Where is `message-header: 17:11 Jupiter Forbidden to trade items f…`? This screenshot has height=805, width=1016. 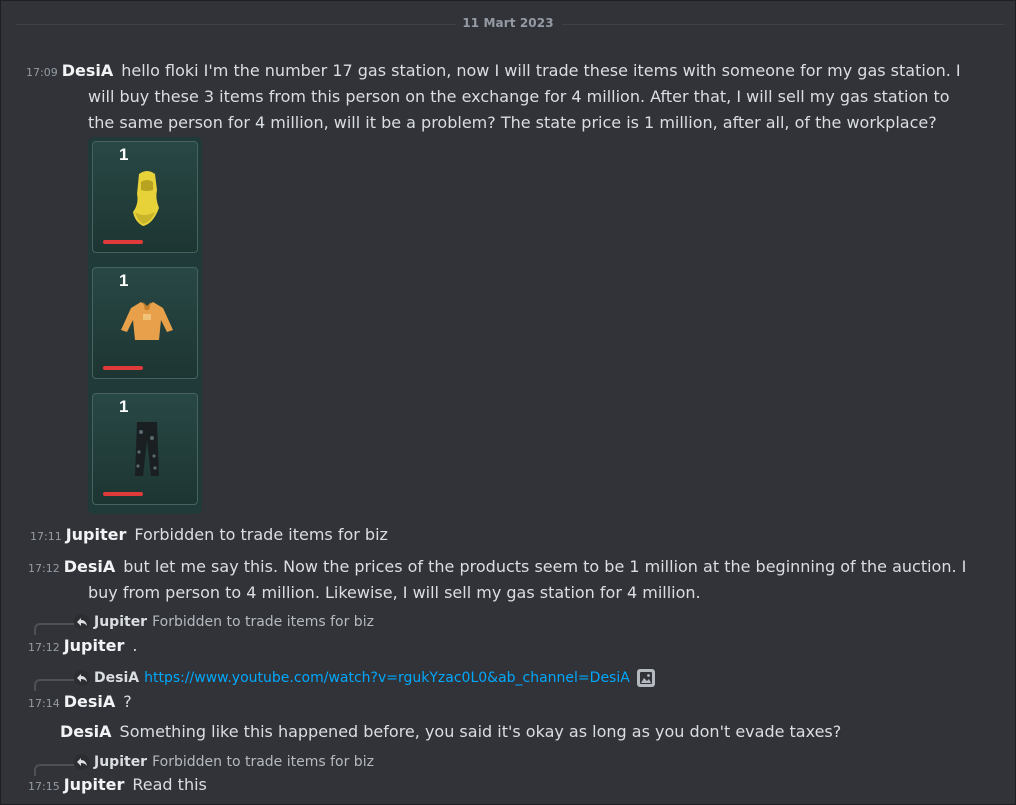 message-header: 17:11 Jupiter Forbidden to trade items f… is located at coordinates (209, 535).